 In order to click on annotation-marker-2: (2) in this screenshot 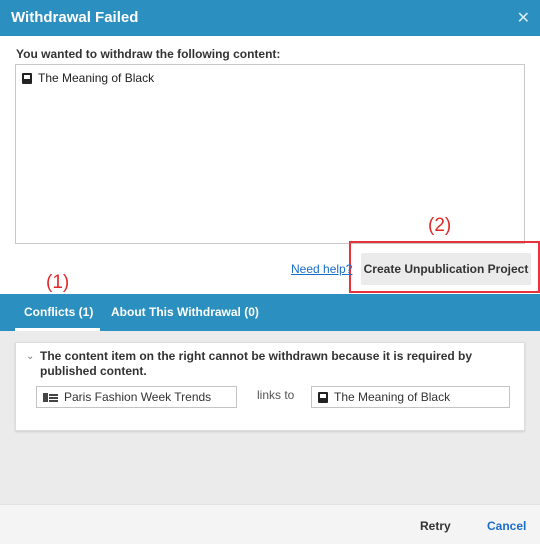, I will do `click(440, 225)`.